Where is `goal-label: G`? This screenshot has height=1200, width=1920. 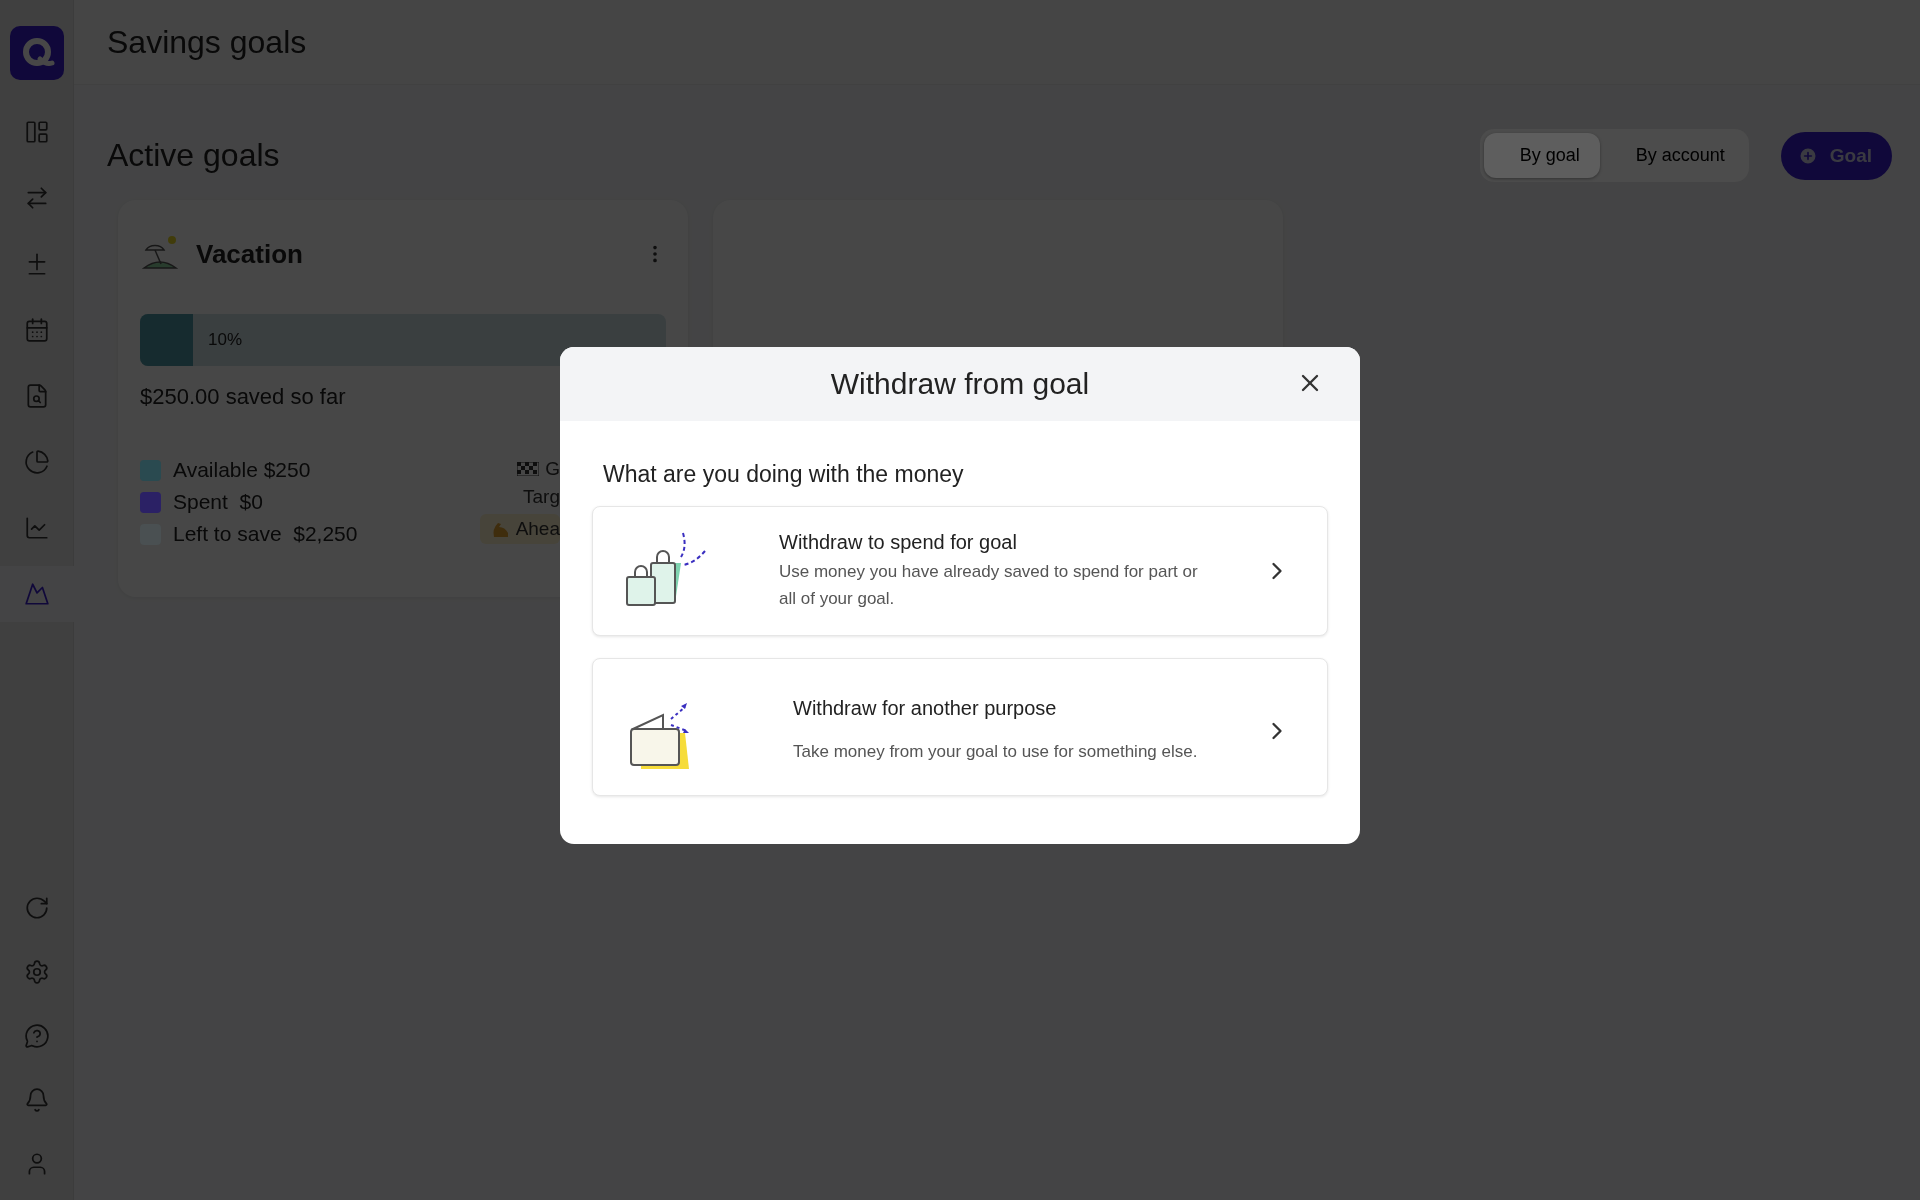
goal-label: G is located at coordinates (552, 469).